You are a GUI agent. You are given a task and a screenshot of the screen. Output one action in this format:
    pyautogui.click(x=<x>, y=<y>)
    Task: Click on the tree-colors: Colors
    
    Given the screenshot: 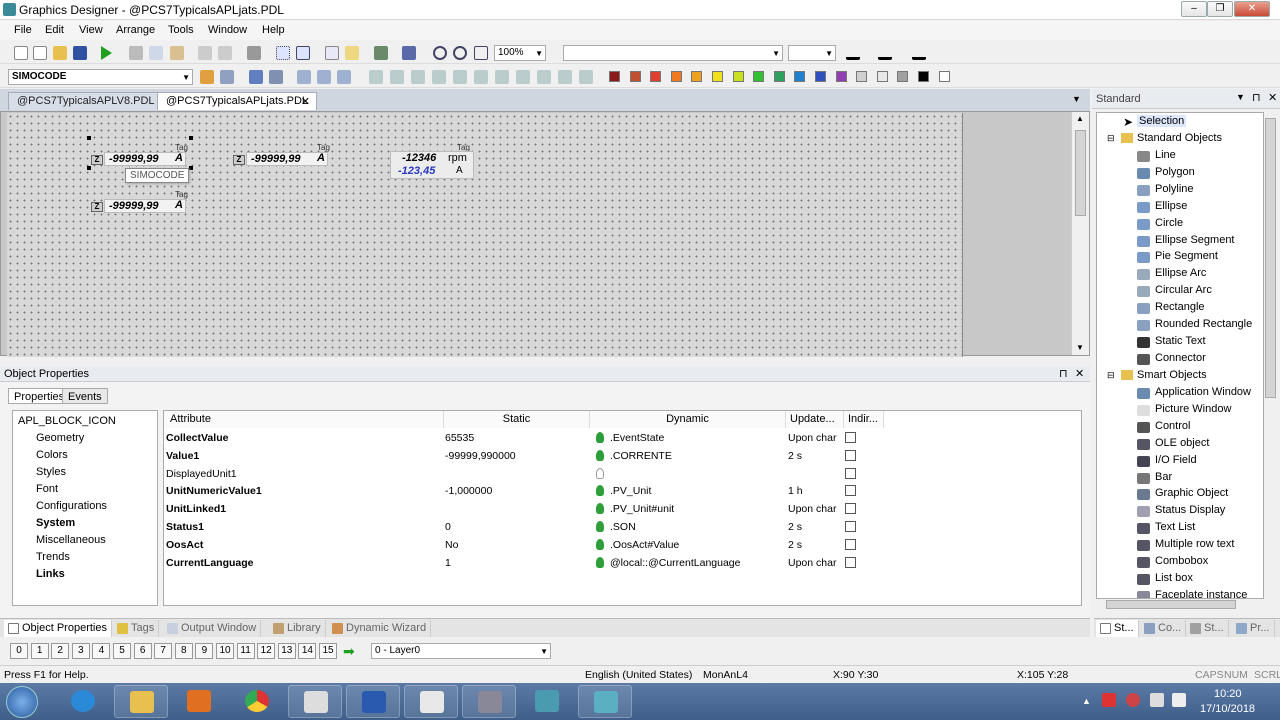 What is the action you would take?
    pyautogui.click(x=52, y=455)
    